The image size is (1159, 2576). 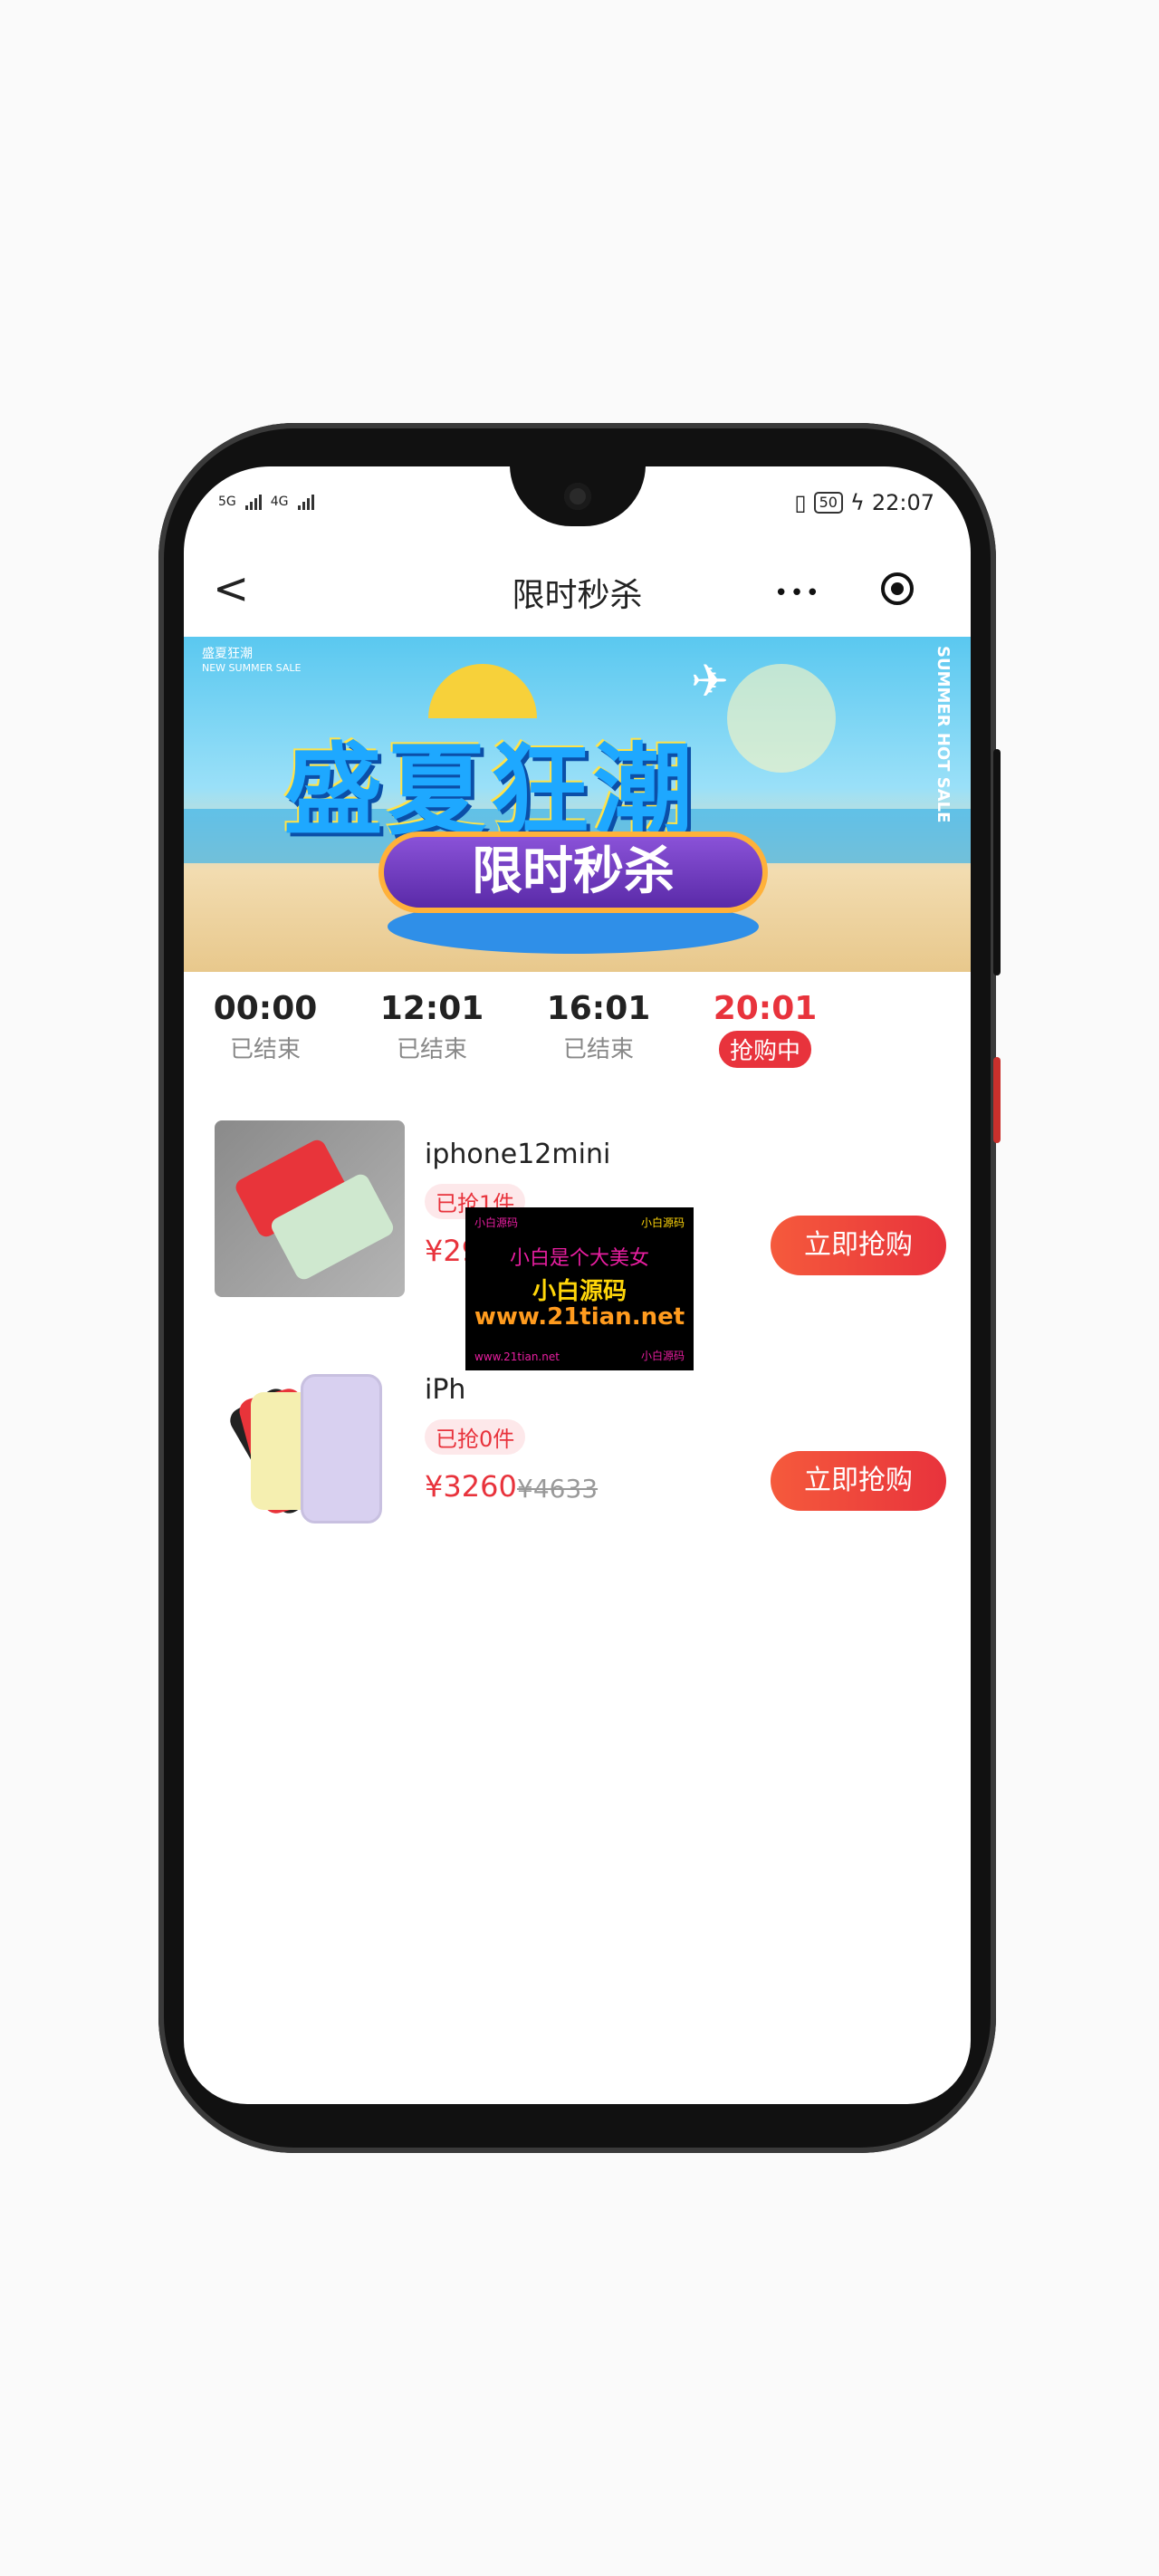 What do you see at coordinates (898, 588) in the screenshot?
I see `close-target-icon` at bounding box center [898, 588].